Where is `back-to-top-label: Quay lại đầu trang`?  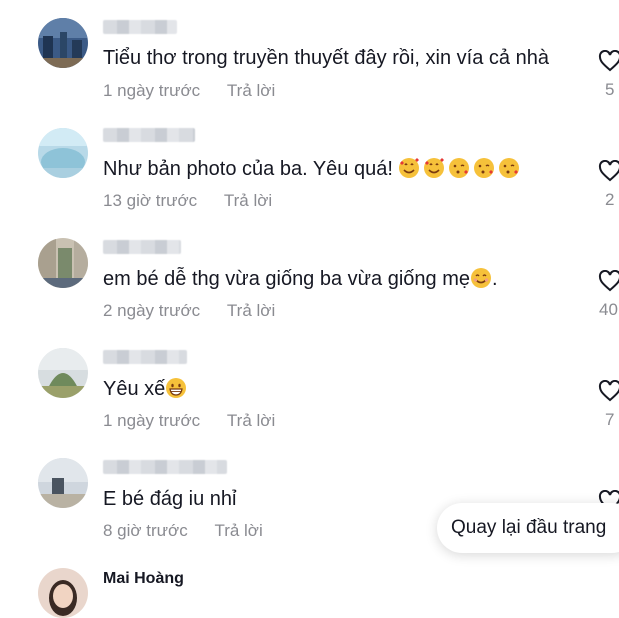
back-to-top-label: Quay lại đầu trang is located at coordinates (529, 527).